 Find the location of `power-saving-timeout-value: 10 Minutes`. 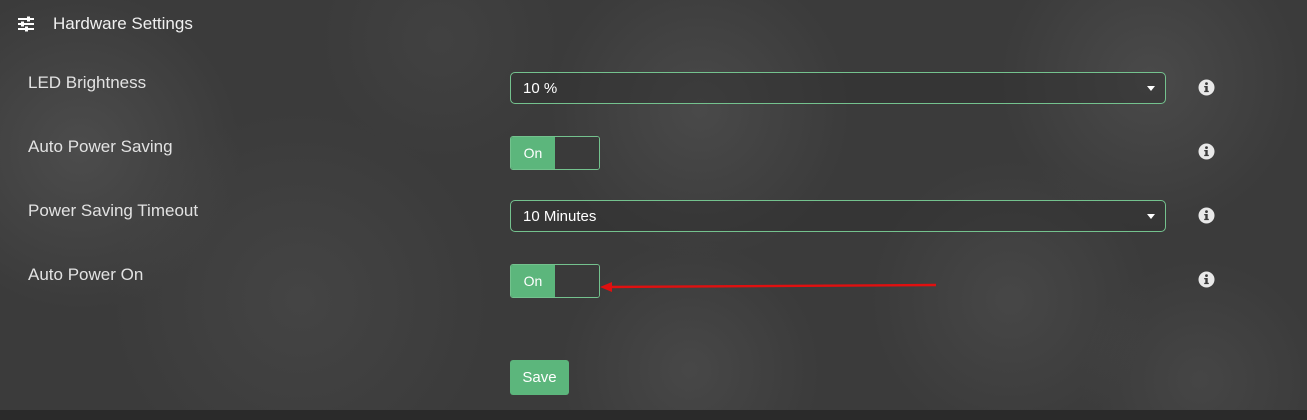

power-saving-timeout-value: 10 Minutes is located at coordinates (560, 216).